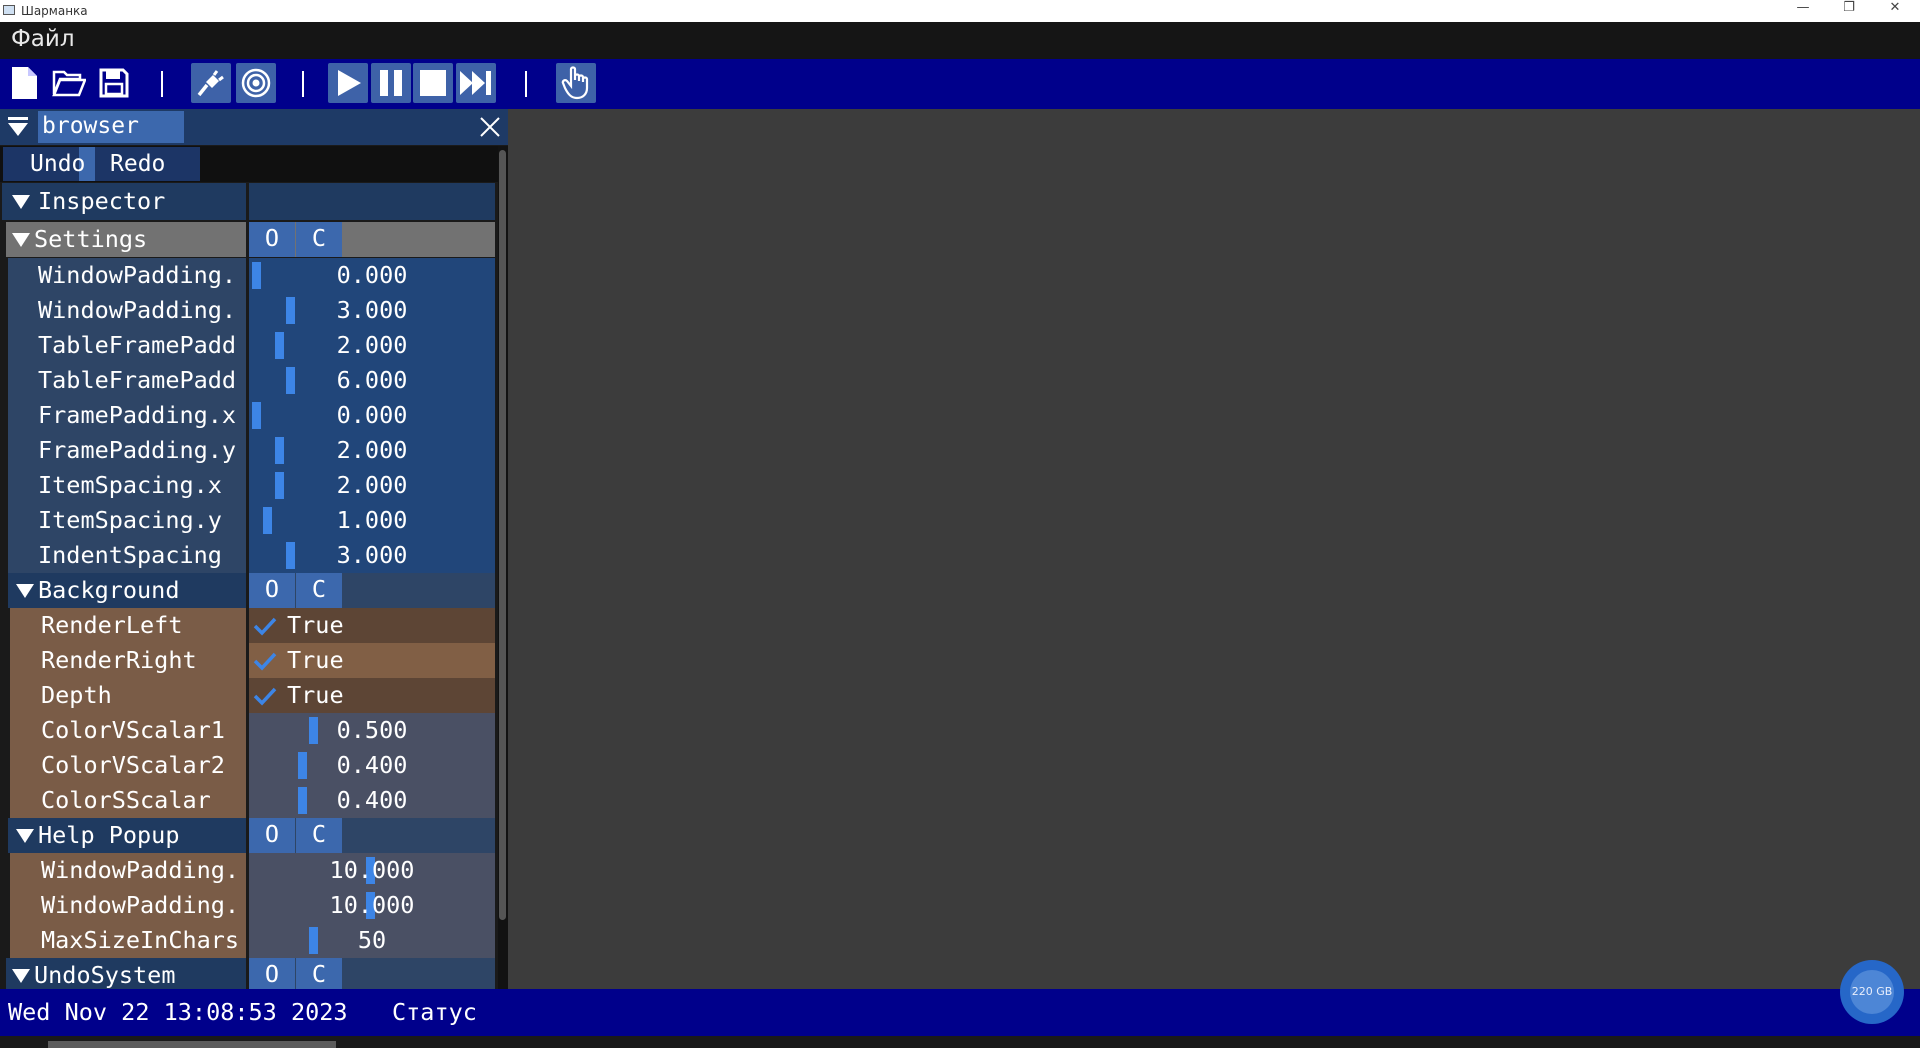 The image size is (1920, 1048). What do you see at coordinates (348, 83) in the screenshot?
I see `play-icon` at bounding box center [348, 83].